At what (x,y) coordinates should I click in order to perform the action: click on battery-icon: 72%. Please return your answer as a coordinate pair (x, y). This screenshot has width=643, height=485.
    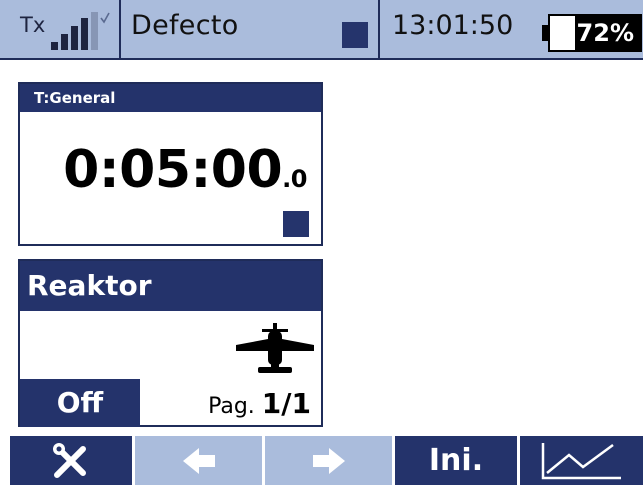
    Looking at the image, I should click on (592, 34).